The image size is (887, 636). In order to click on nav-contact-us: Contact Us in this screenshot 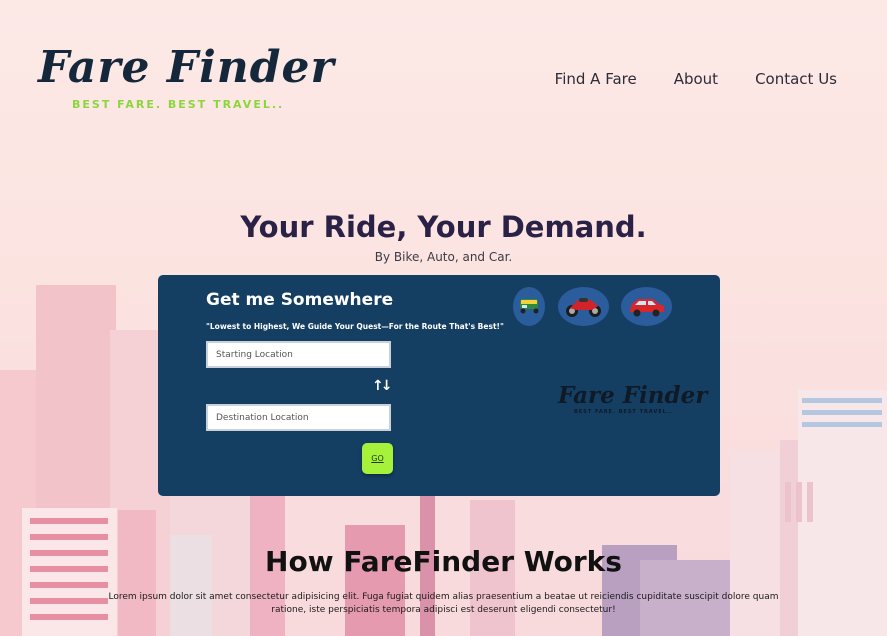, I will do `click(796, 79)`.